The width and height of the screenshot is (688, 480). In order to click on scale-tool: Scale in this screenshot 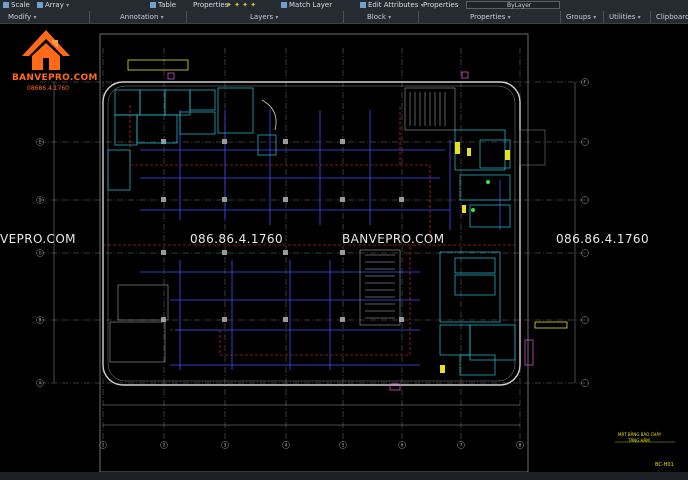, I will do `click(16, 5)`.